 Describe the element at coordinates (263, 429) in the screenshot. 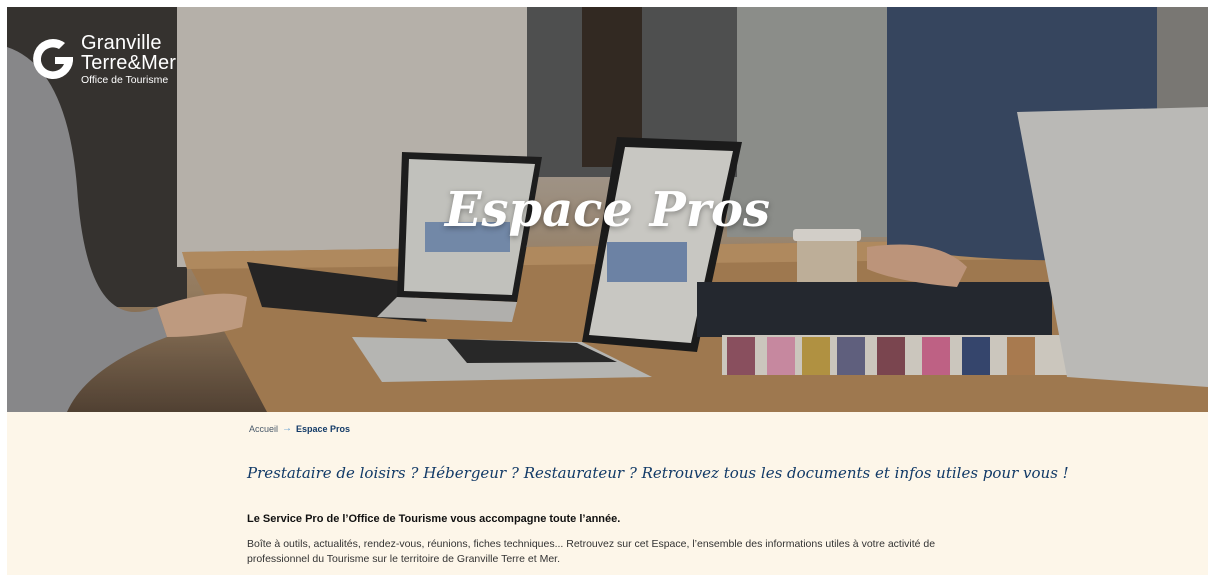

I see `breadcrumb-home-link: Accueil` at that location.